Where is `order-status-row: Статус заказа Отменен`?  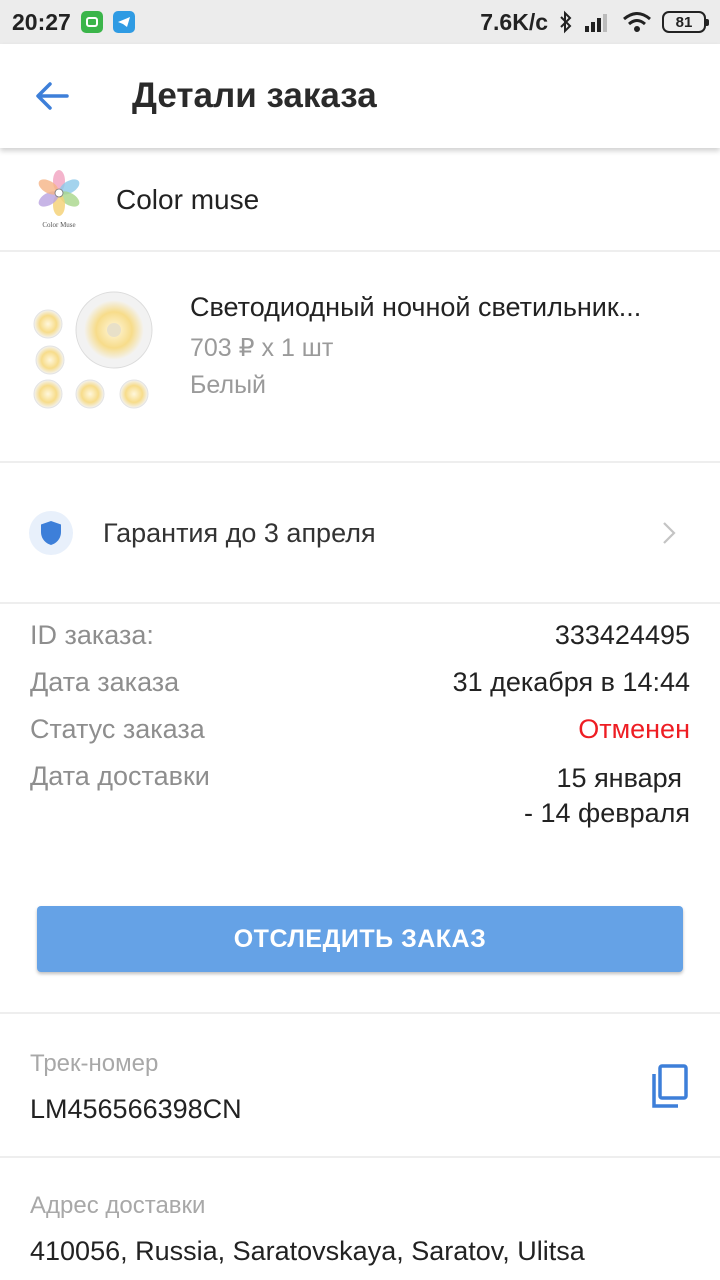 order-status-row: Статус заказа Отменен is located at coordinates (360, 737).